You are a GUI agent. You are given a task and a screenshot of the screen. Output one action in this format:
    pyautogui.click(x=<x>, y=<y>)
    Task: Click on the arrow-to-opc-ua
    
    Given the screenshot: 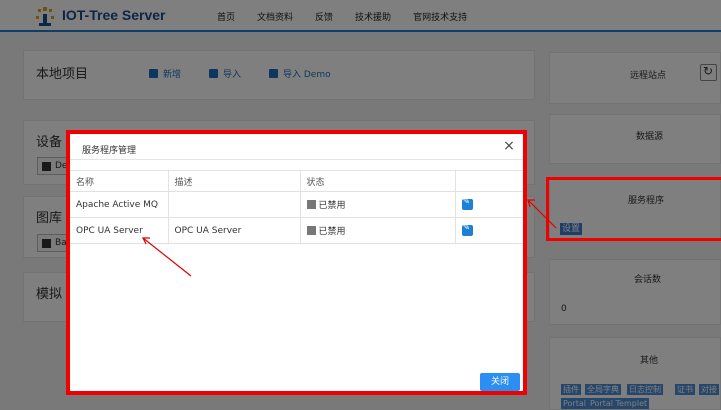 What is the action you would take?
    pyautogui.click(x=167, y=257)
    